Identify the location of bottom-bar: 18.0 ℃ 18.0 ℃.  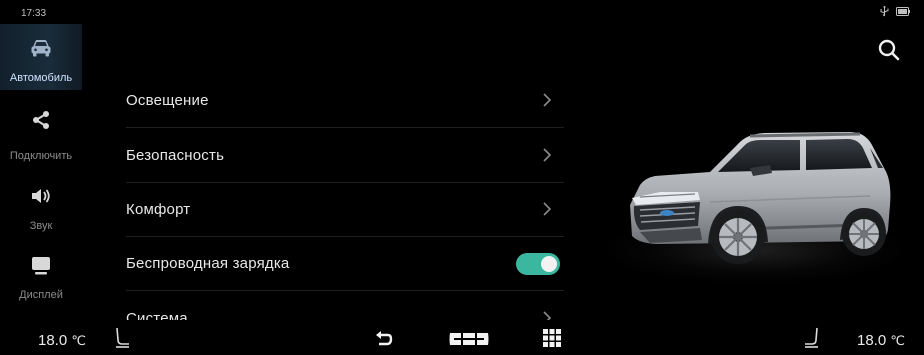
(462, 336).